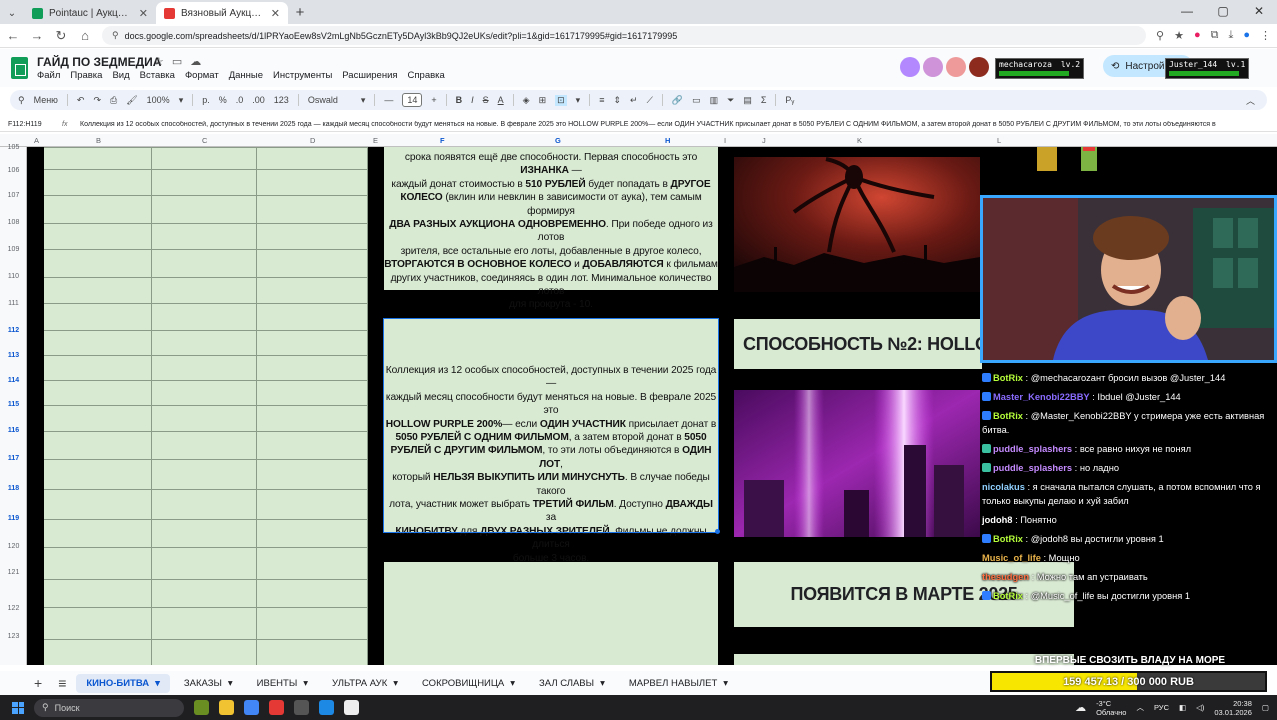 This screenshot has height=720, width=1277. I want to click on column-b: B, so click(98, 140).